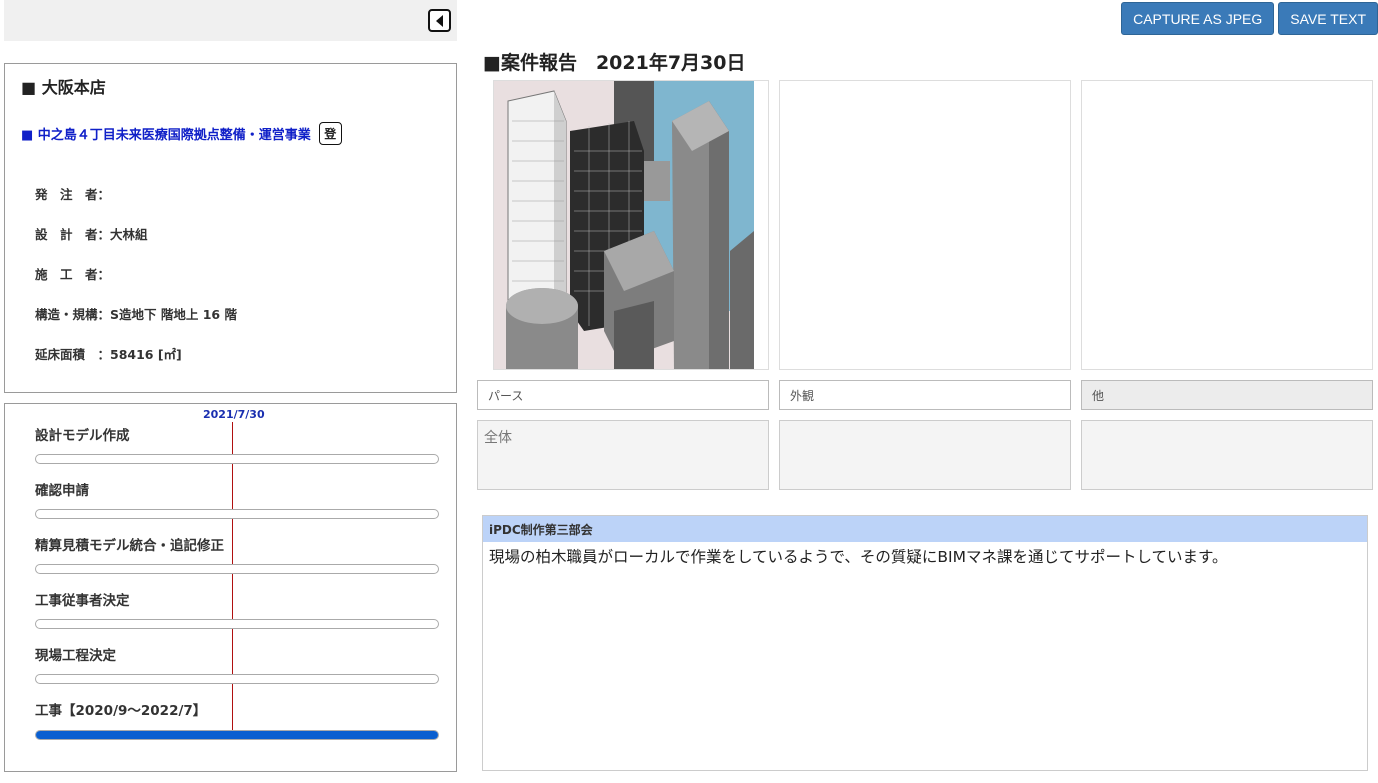 This screenshot has height=783, width=1378. Describe the element at coordinates (623, 455) in the screenshot. I see `note-box-1: 全体` at that location.